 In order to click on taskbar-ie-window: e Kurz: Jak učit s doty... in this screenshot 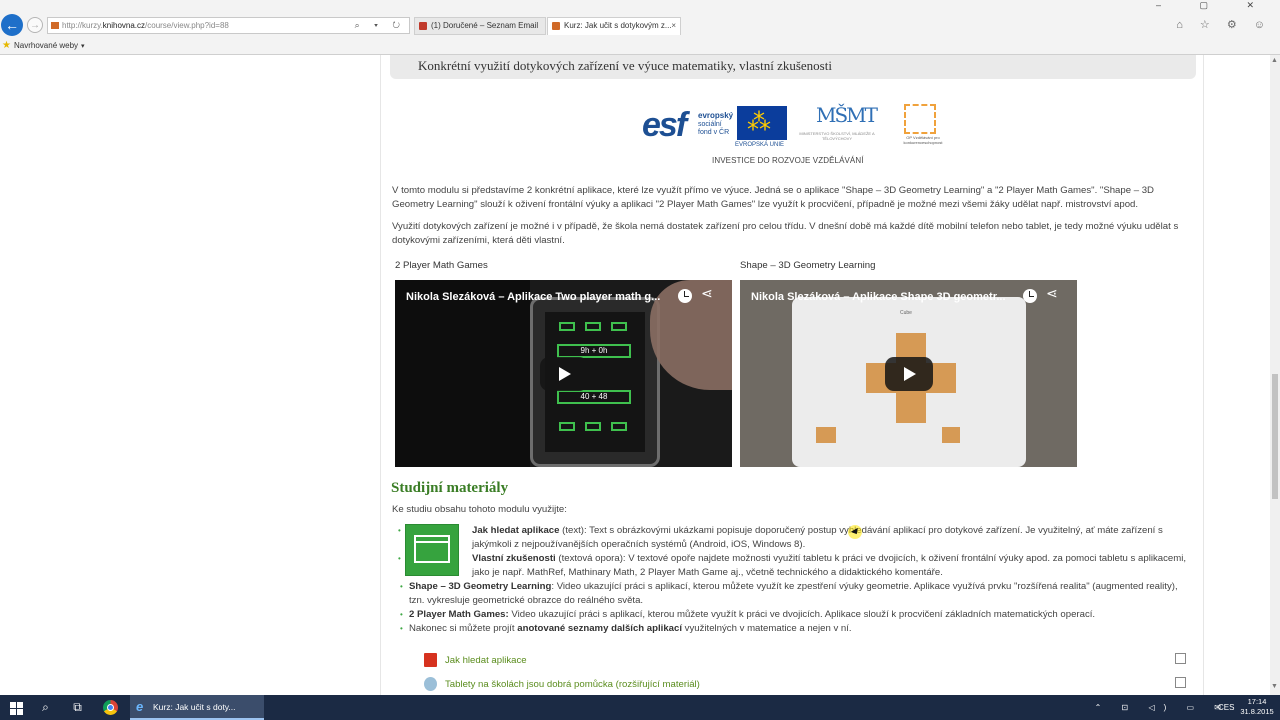, I will do `click(197, 707)`.